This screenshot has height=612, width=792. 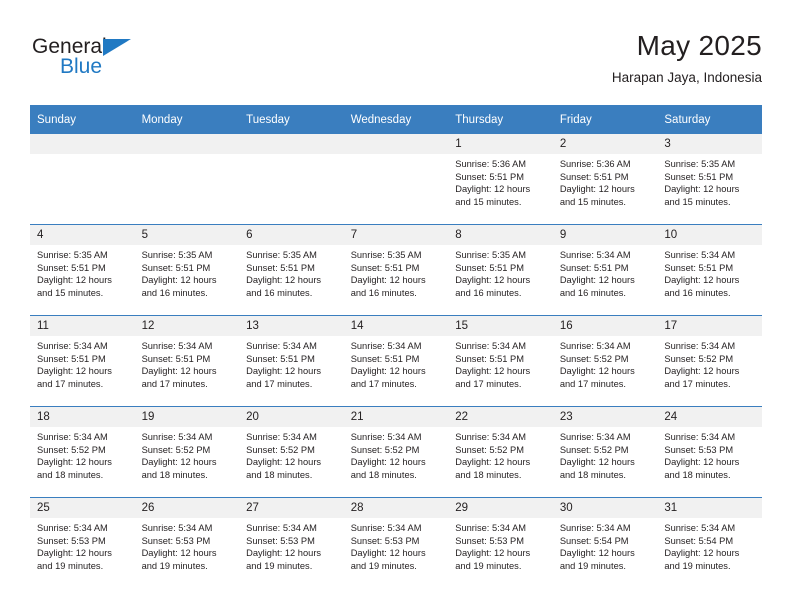 I want to click on day-number: 8, so click(x=500, y=235).